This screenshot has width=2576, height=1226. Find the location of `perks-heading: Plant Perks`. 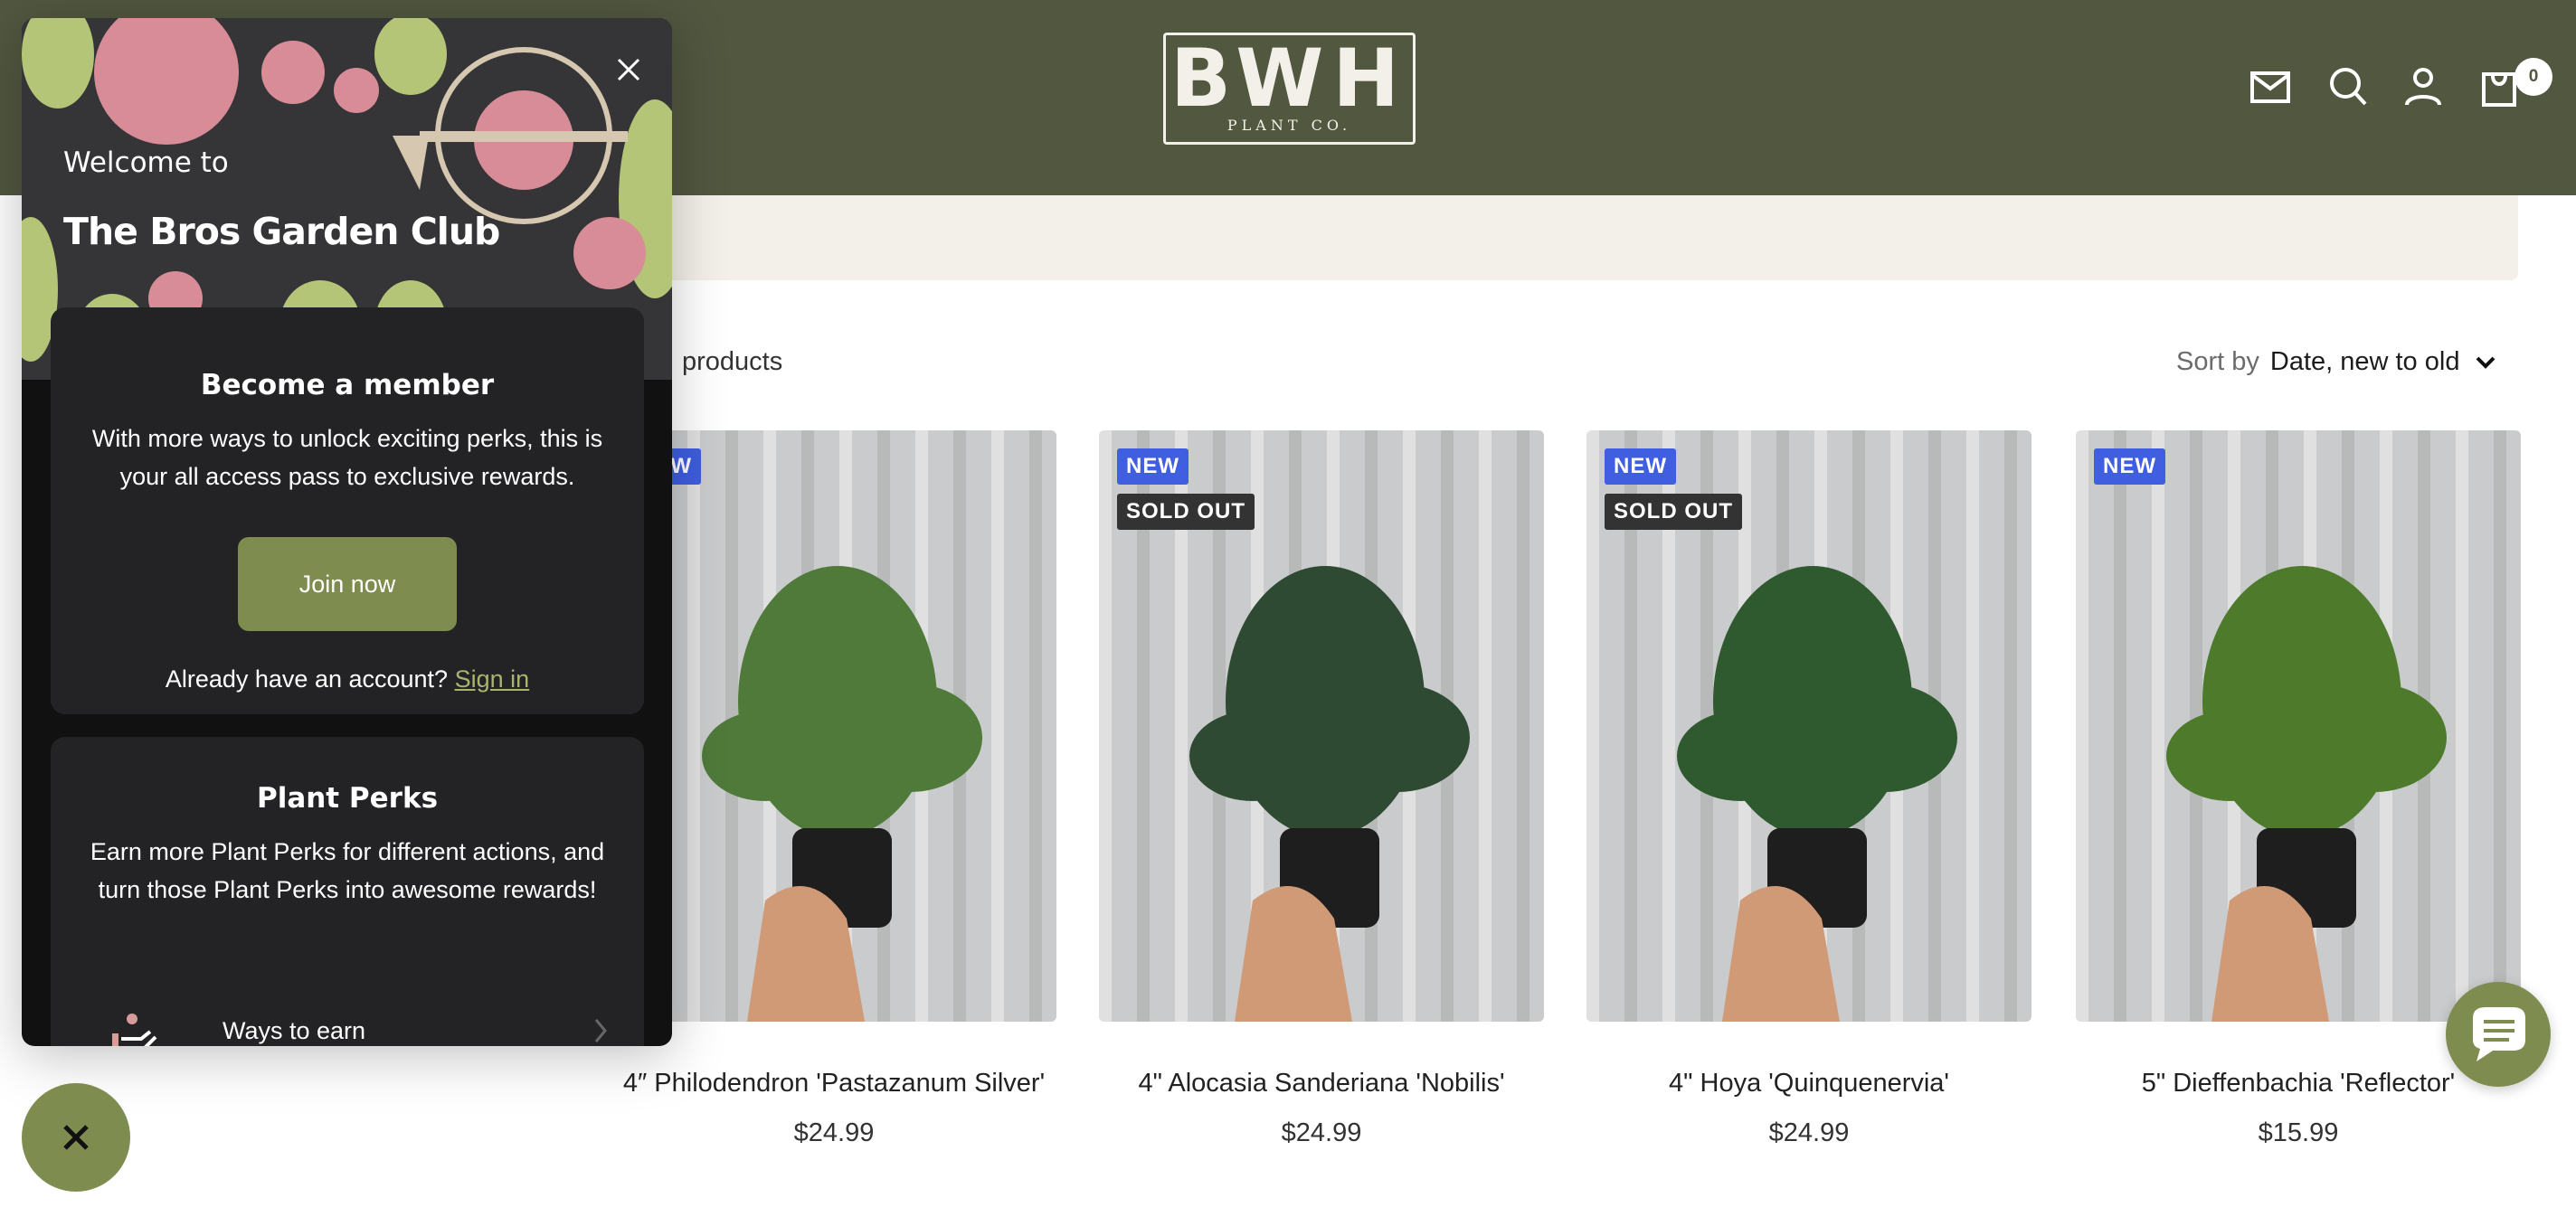

perks-heading: Plant Perks is located at coordinates (348, 798).